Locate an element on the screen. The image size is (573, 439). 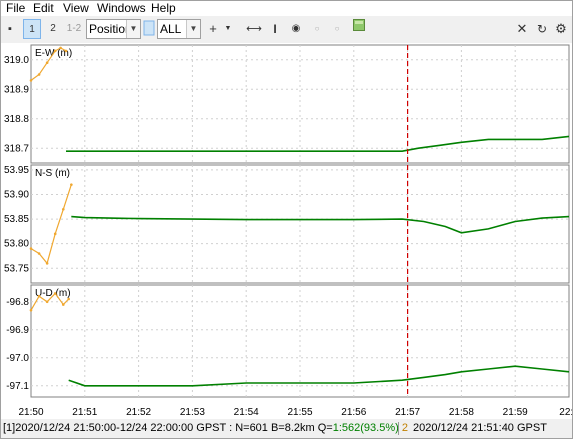
y-tick-label: 318.7 is located at coordinates (16, 148).